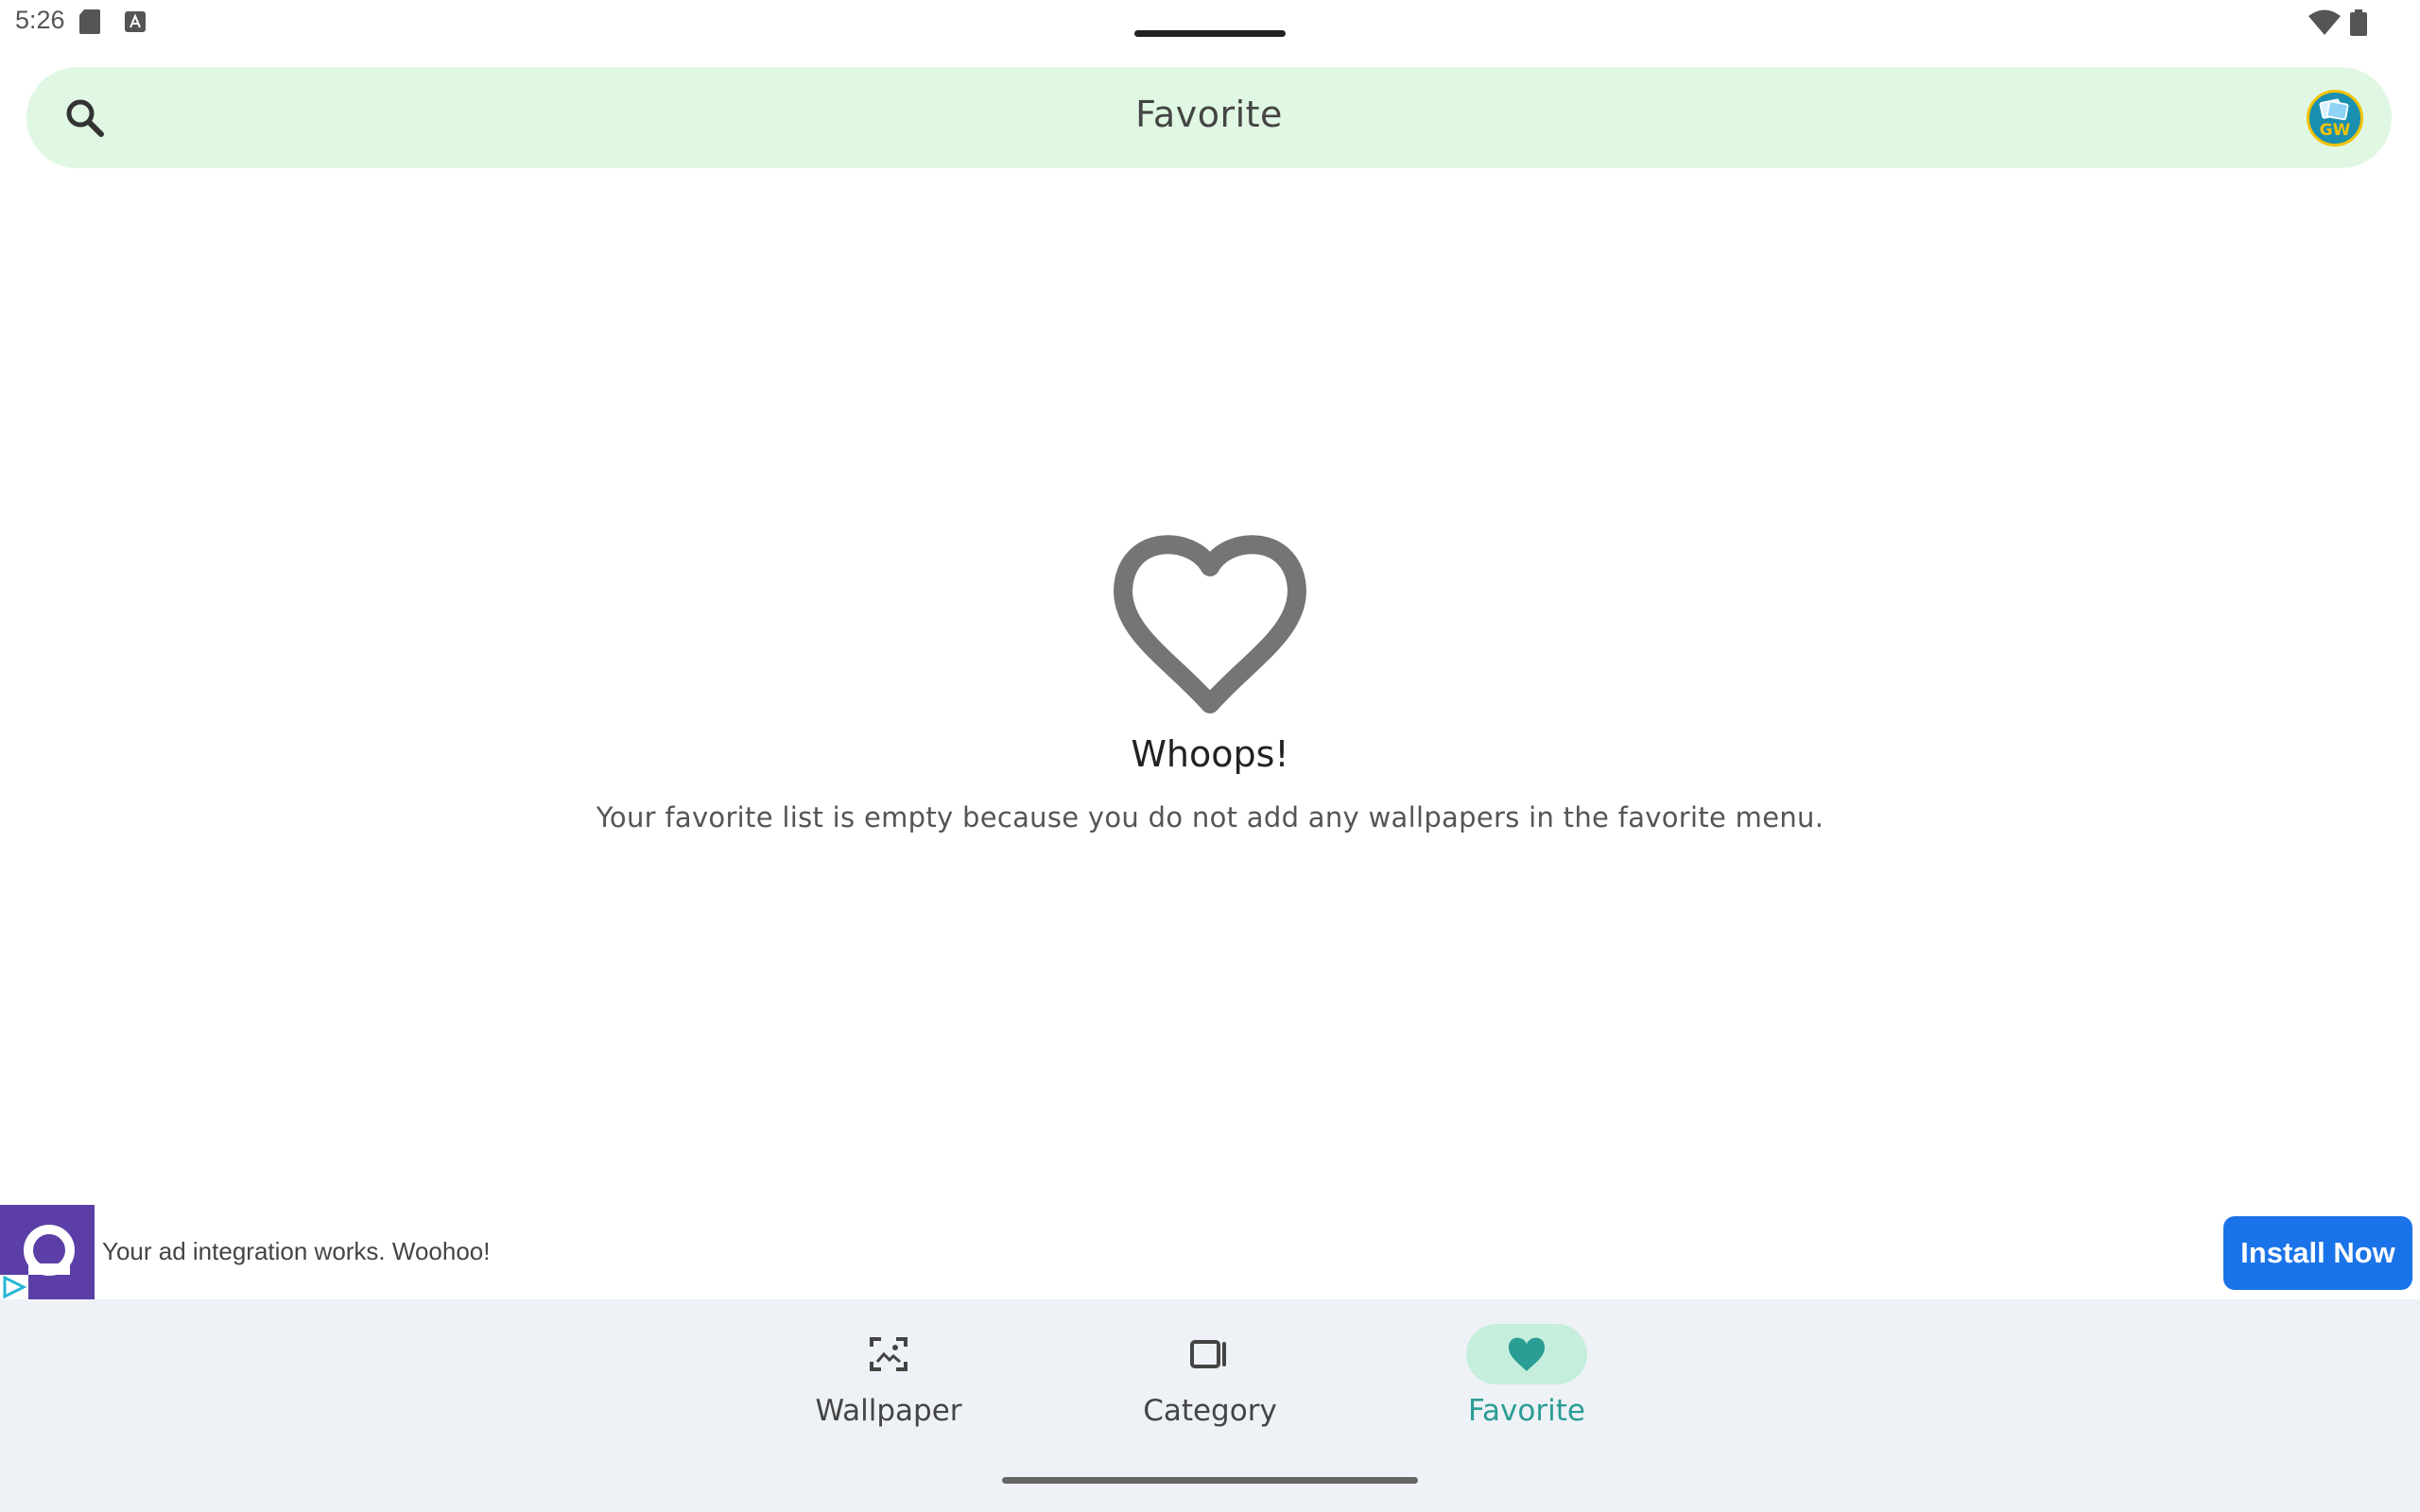  Describe the element at coordinates (888, 1411) in the screenshot. I see `nav-label-wallpaper: Wallpaper` at that location.